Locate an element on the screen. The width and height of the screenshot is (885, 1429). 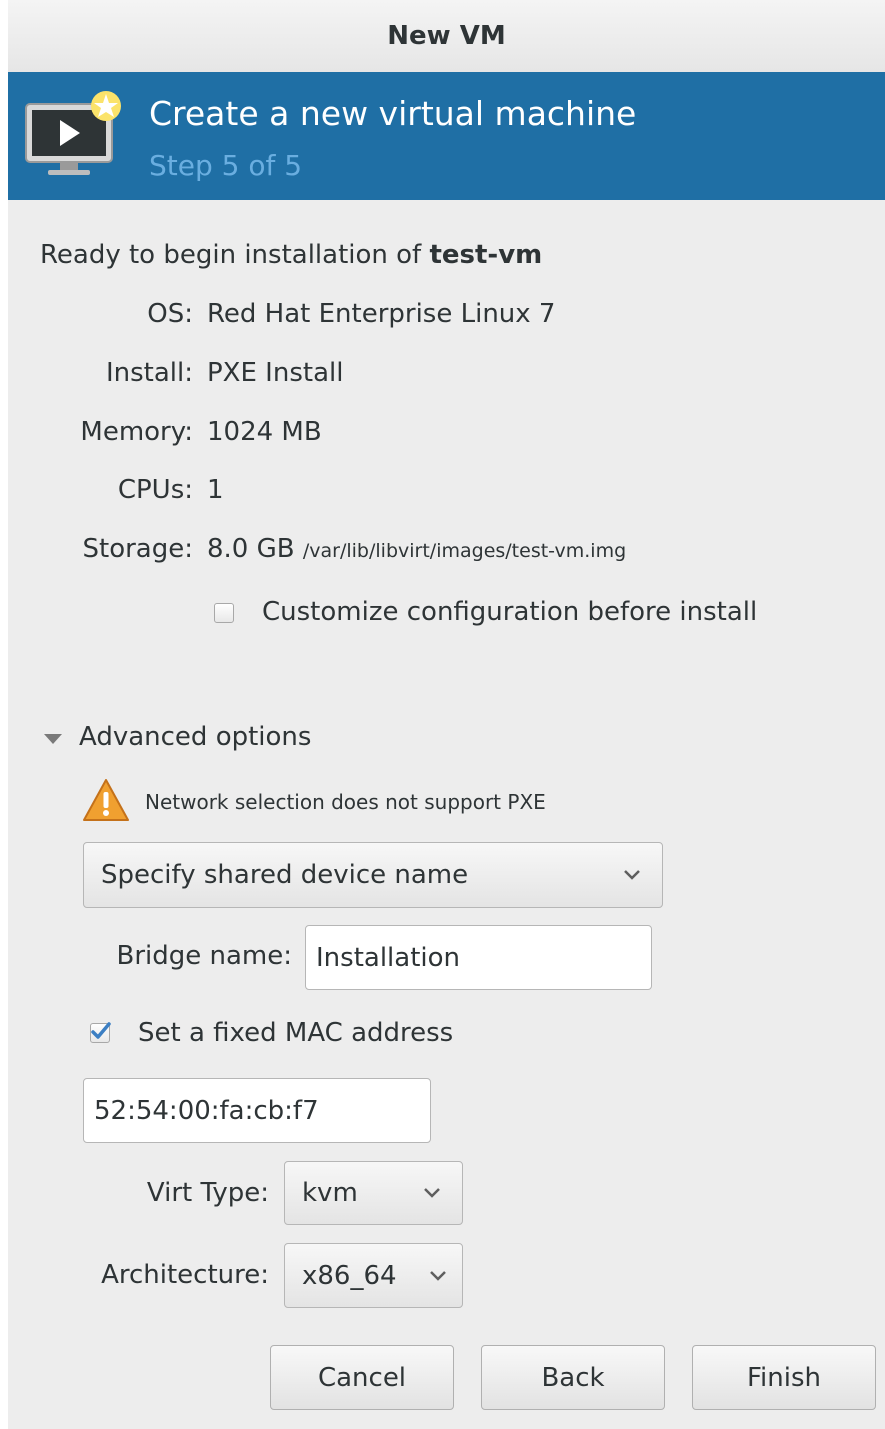
ready-prefix: Ready to begin installation of is located at coordinates (235, 255).